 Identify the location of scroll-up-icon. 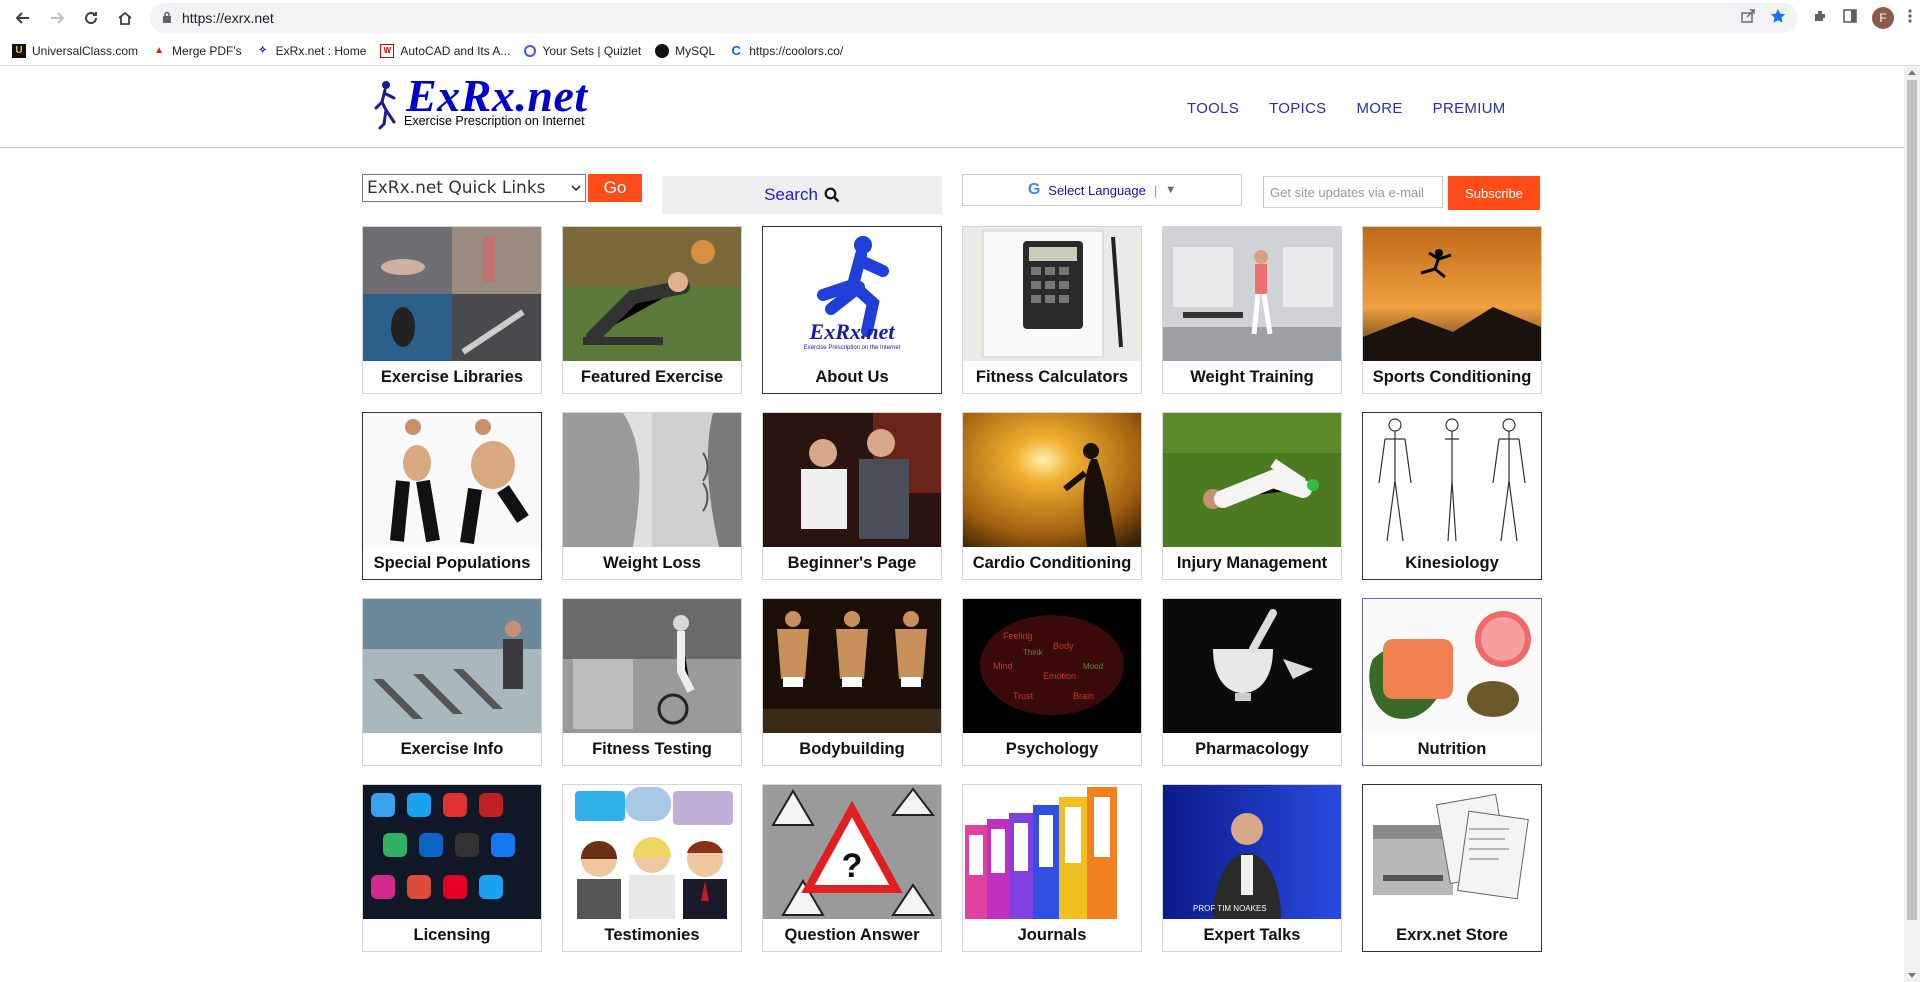
(1912, 72).